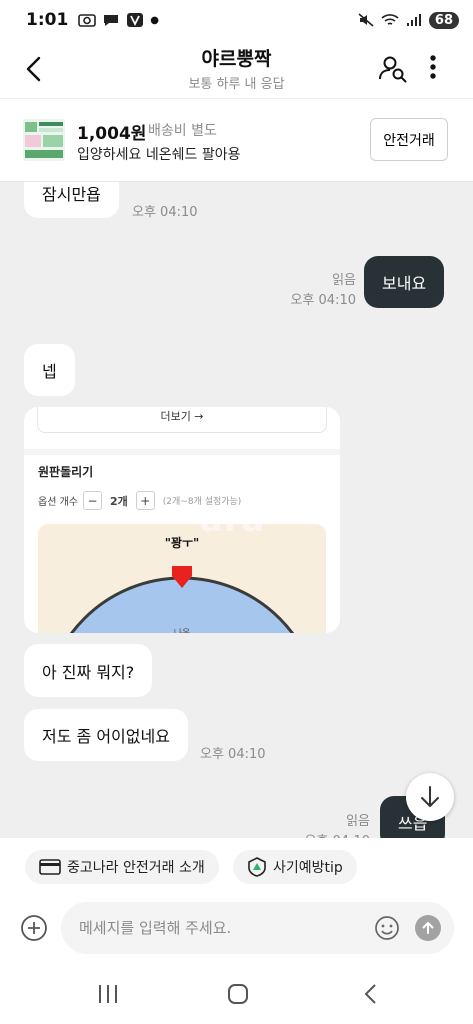  I want to click on message-composer, so click(236, 930).